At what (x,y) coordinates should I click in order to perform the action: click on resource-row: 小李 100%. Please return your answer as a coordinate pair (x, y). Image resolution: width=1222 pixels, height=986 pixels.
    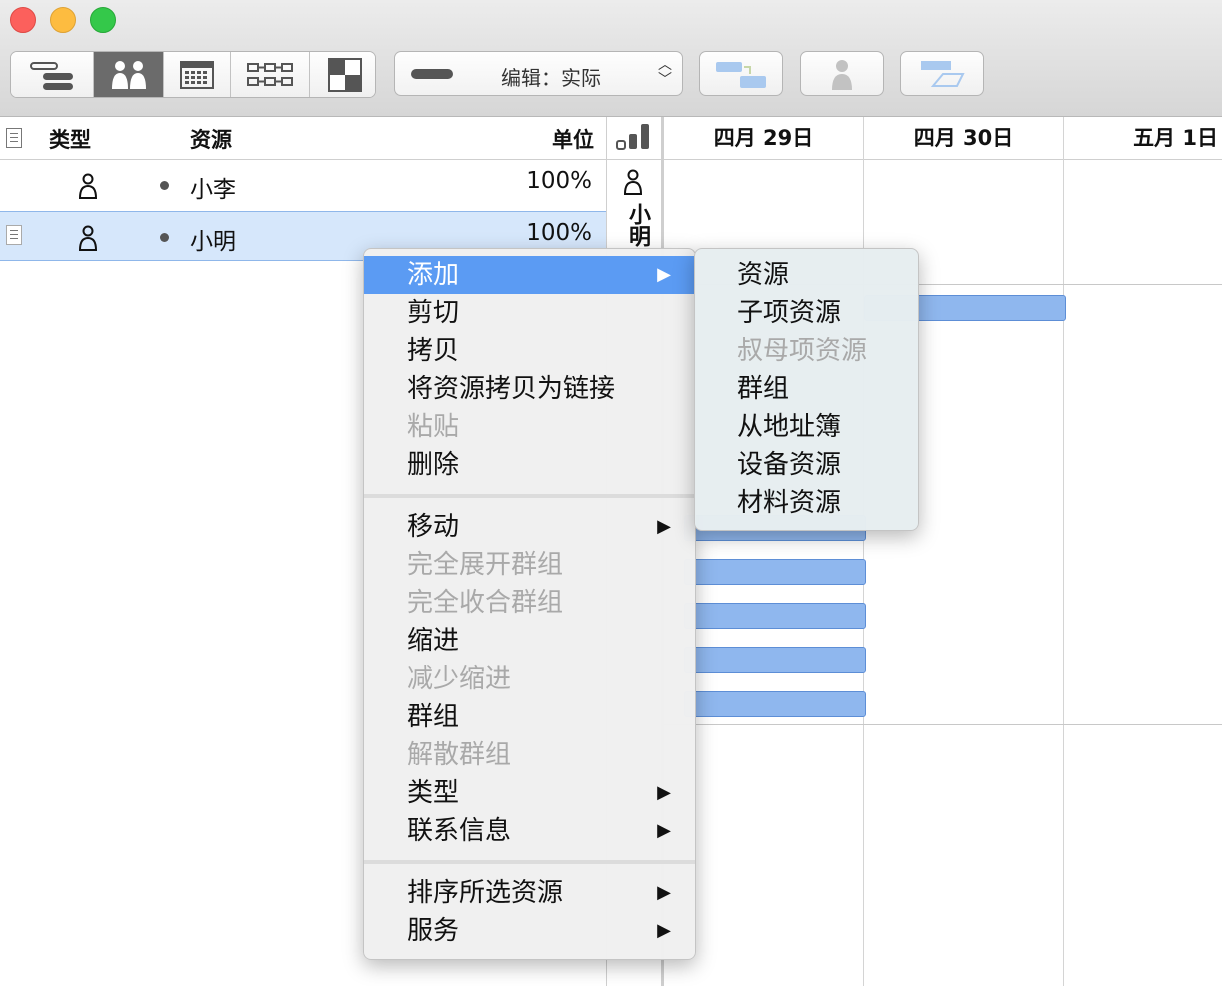
    Looking at the image, I should click on (303, 185).